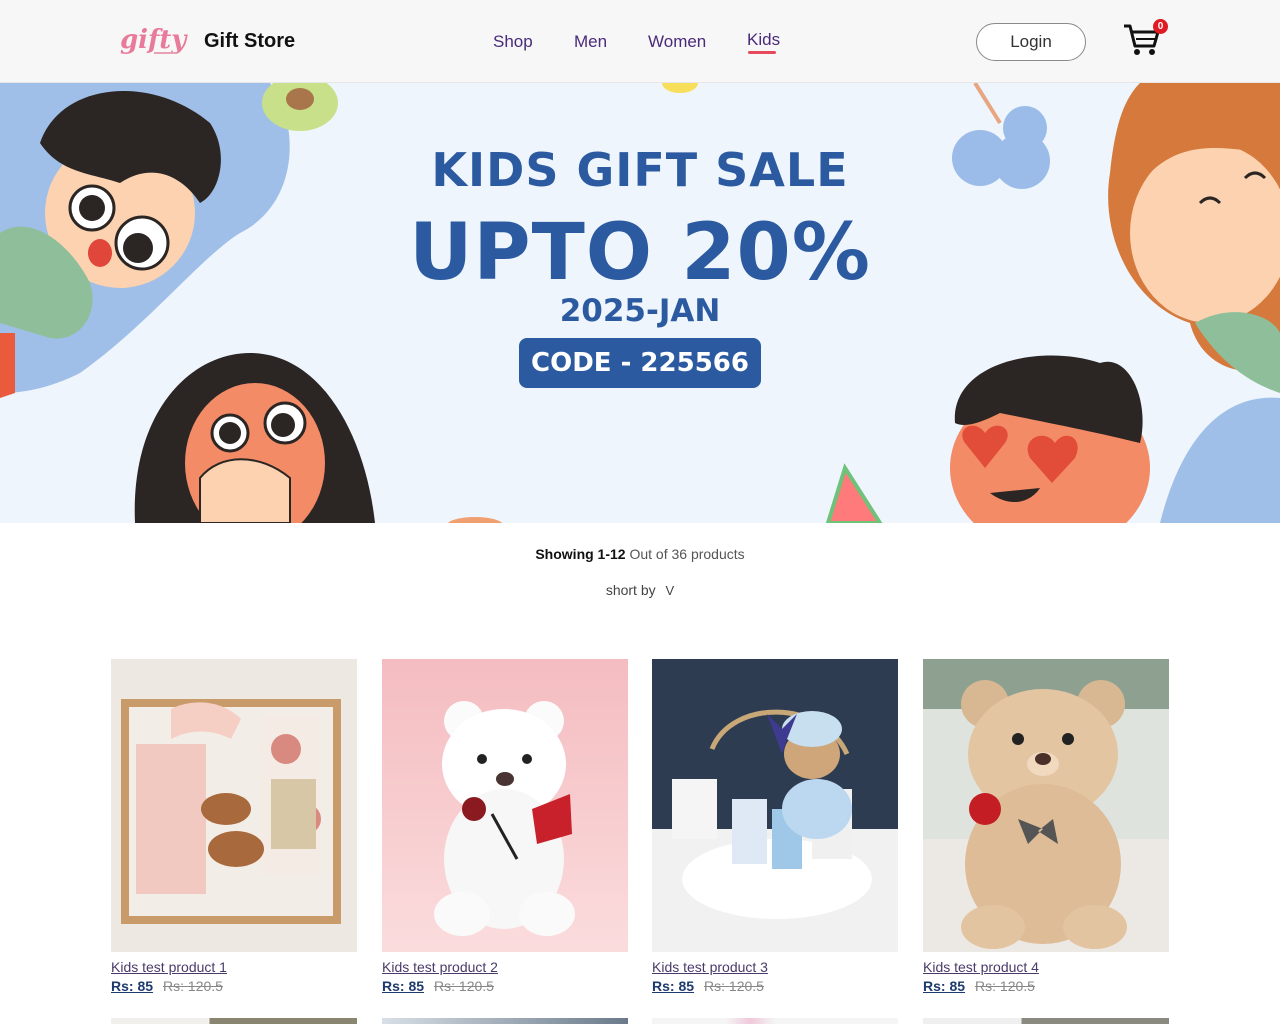 The height and width of the screenshot is (1024, 1280). Describe the element at coordinates (640, 311) in the screenshot. I see `banner-date: 2025-JAN` at that location.